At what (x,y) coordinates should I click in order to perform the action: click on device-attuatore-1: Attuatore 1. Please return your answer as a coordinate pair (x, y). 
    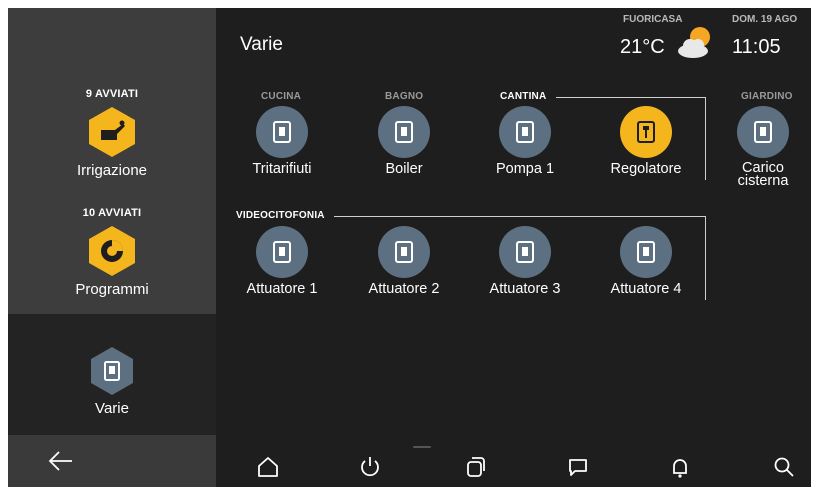
    Looking at the image, I should click on (282, 261).